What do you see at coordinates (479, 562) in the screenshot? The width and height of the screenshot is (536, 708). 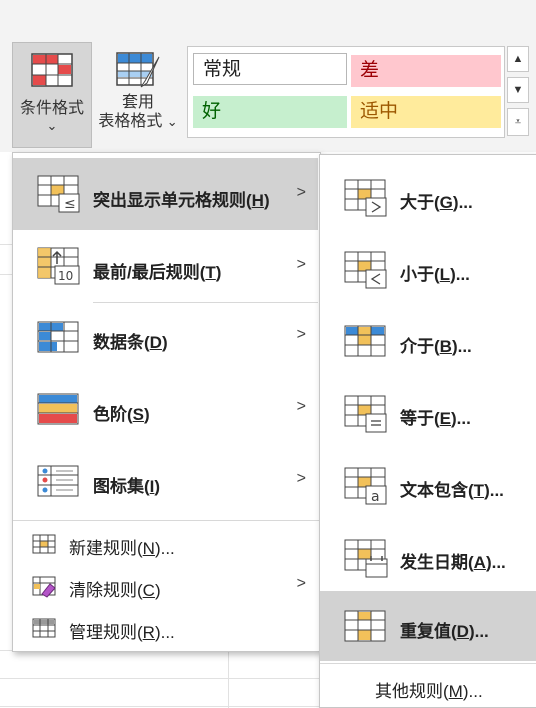 I see `label-key: A` at bounding box center [479, 562].